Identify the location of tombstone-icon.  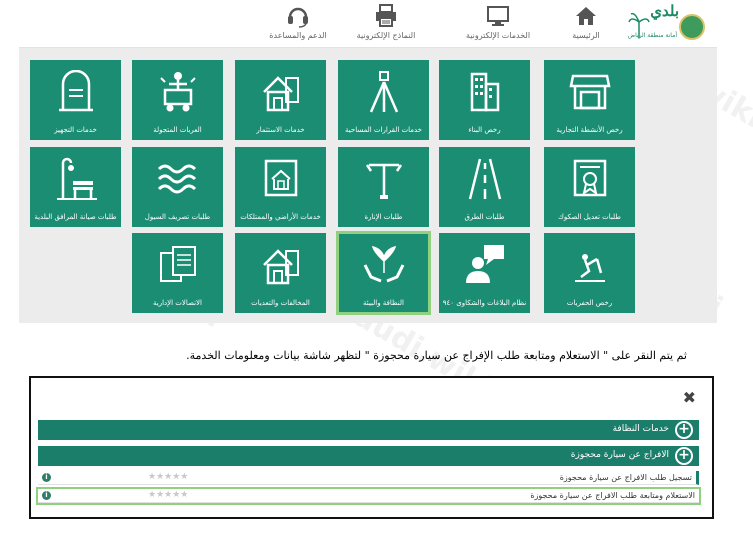
(75, 91).